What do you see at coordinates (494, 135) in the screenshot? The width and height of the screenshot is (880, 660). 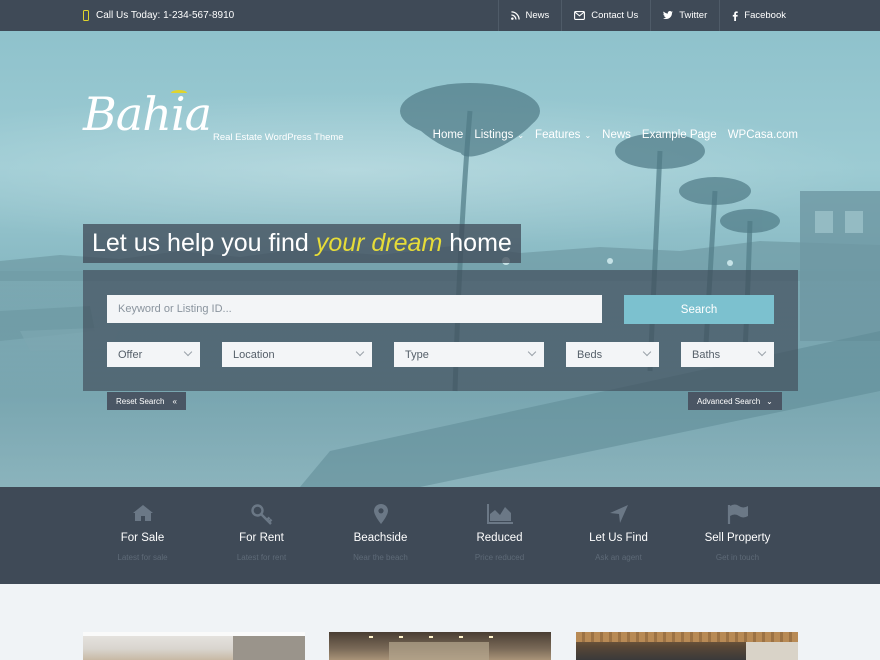 I see `nav-item-label: Listings` at bounding box center [494, 135].